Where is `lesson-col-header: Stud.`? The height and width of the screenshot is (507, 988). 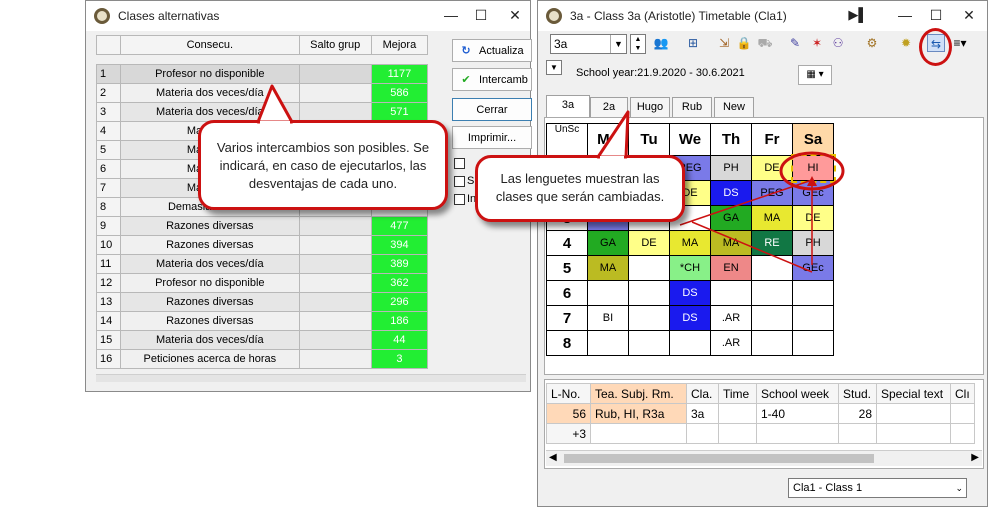 lesson-col-header: Stud. is located at coordinates (857, 393).